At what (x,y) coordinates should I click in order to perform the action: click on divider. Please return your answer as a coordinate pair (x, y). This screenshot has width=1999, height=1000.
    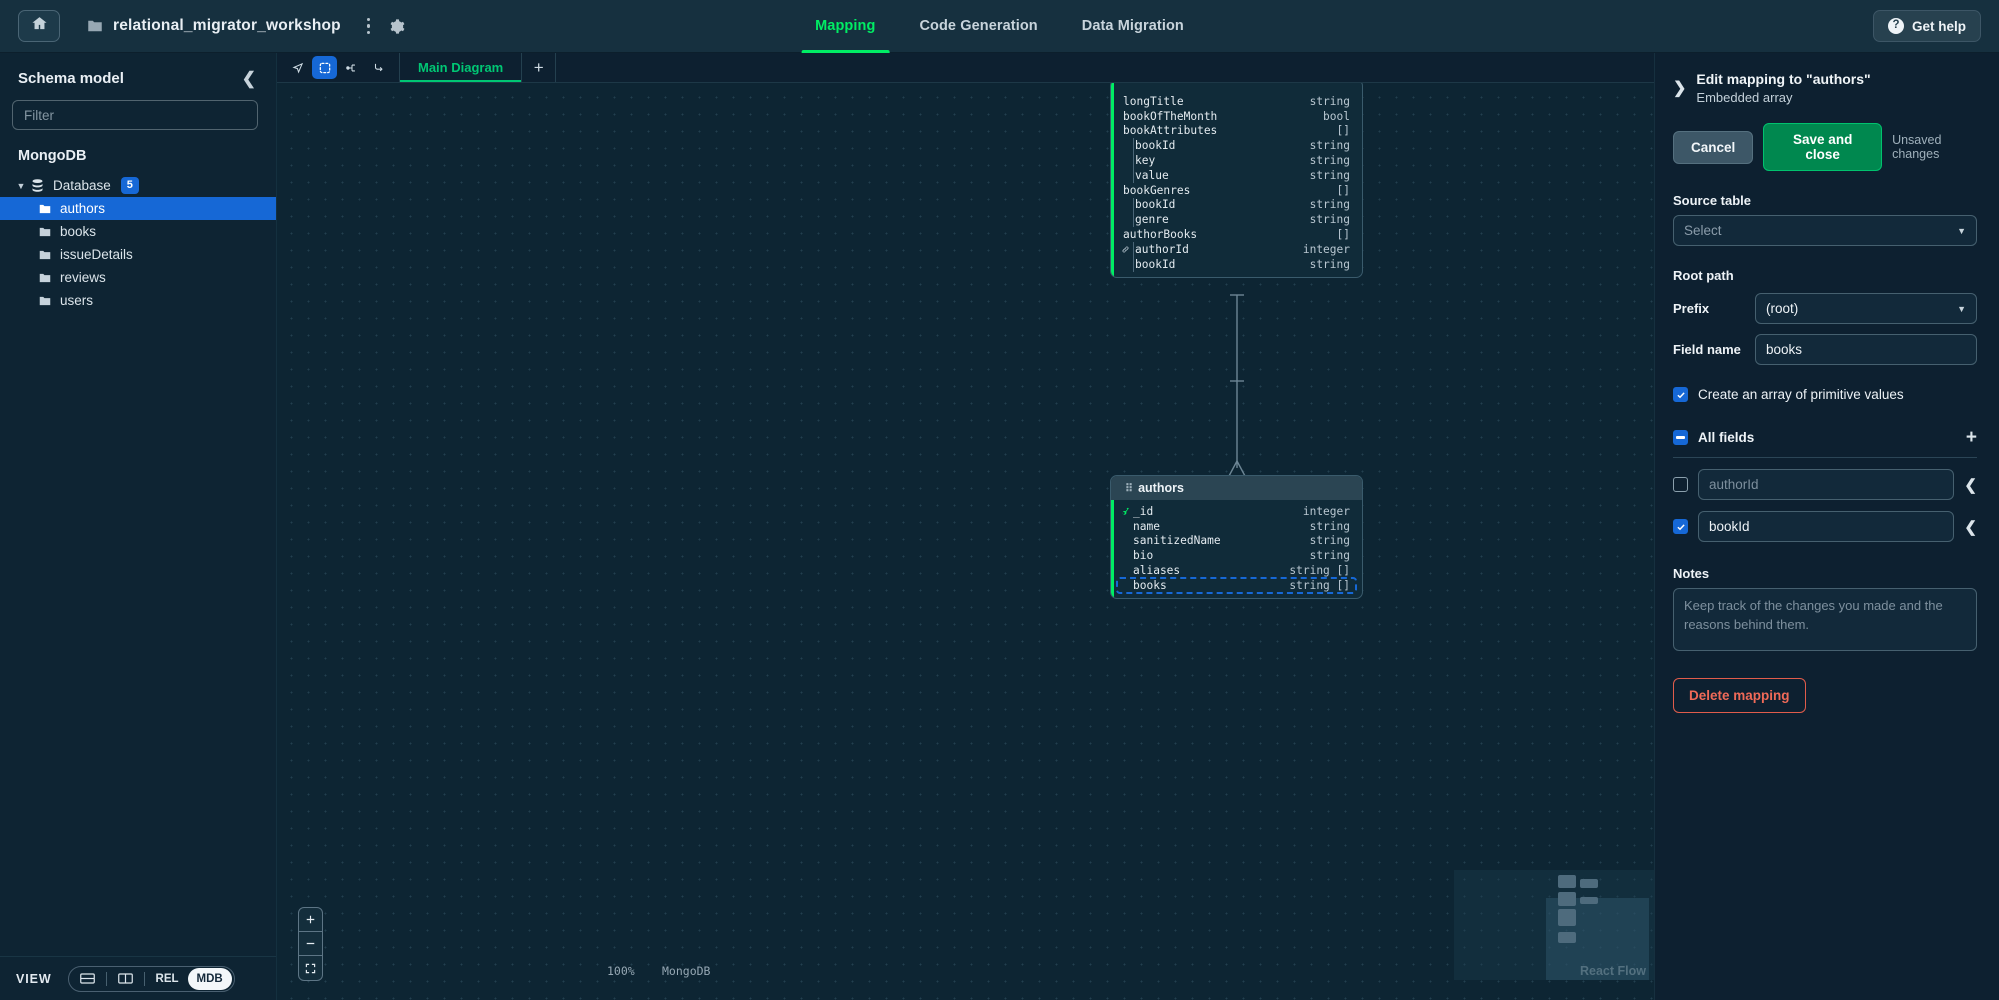
    Looking at the image, I should click on (106, 978).